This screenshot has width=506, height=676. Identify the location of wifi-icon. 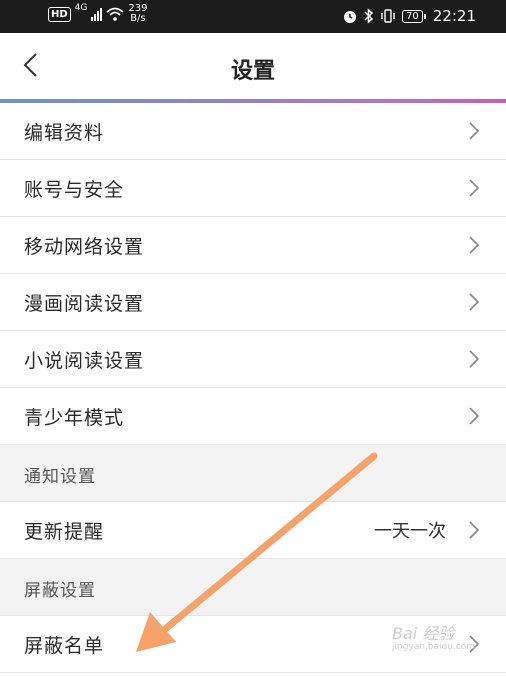
(115, 14).